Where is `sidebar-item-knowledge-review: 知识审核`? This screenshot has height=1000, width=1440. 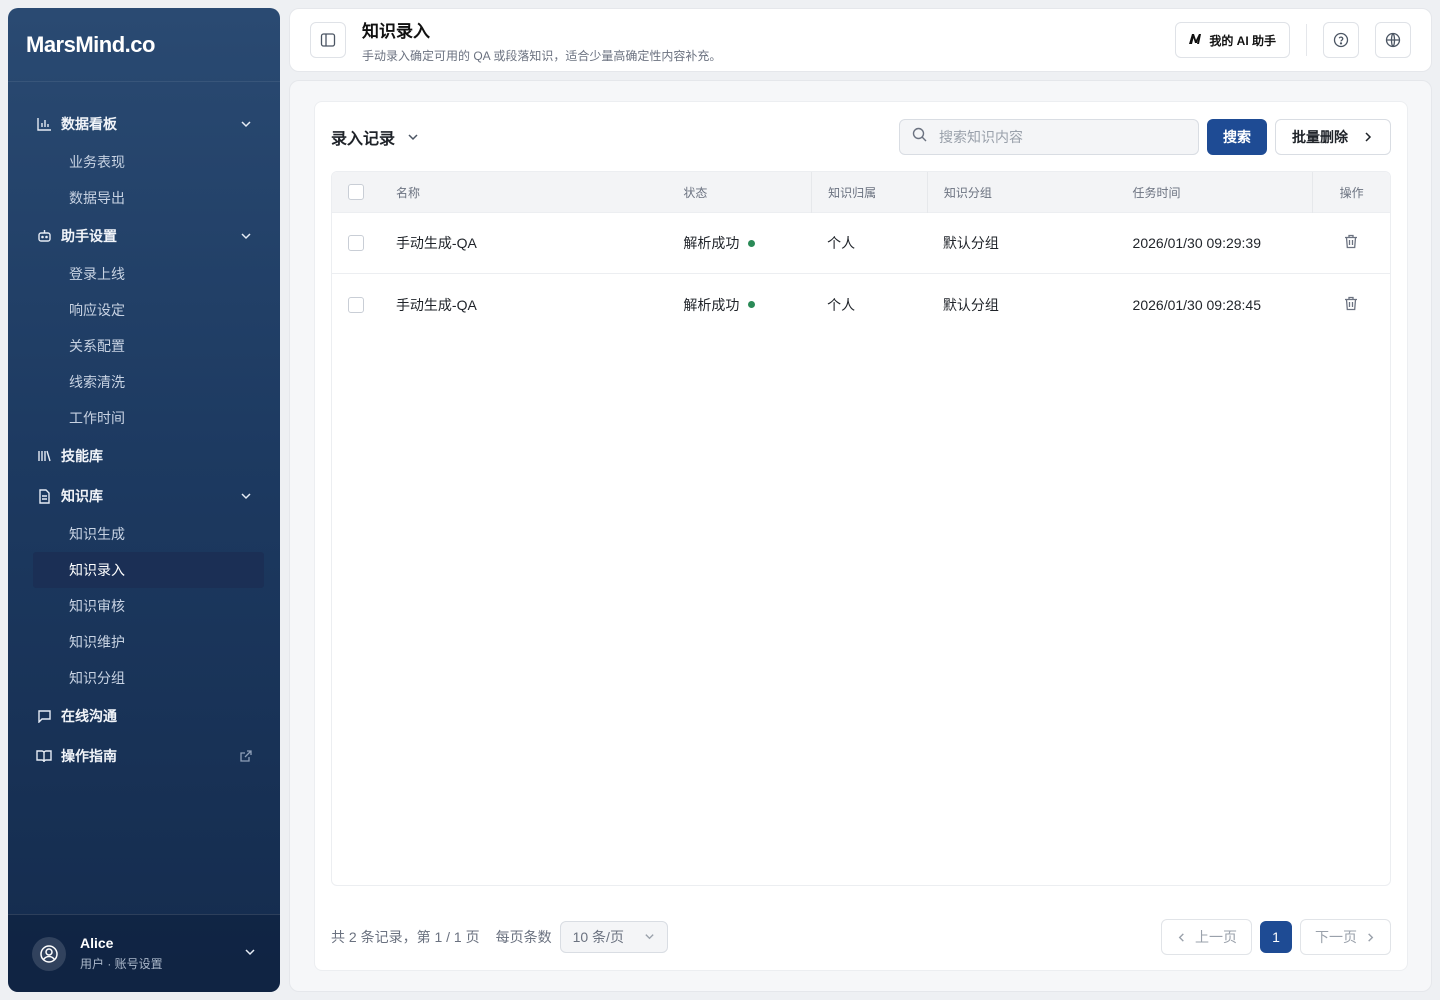
sidebar-item-knowledge-review: 知识审核 is located at coordinates (144, 606).